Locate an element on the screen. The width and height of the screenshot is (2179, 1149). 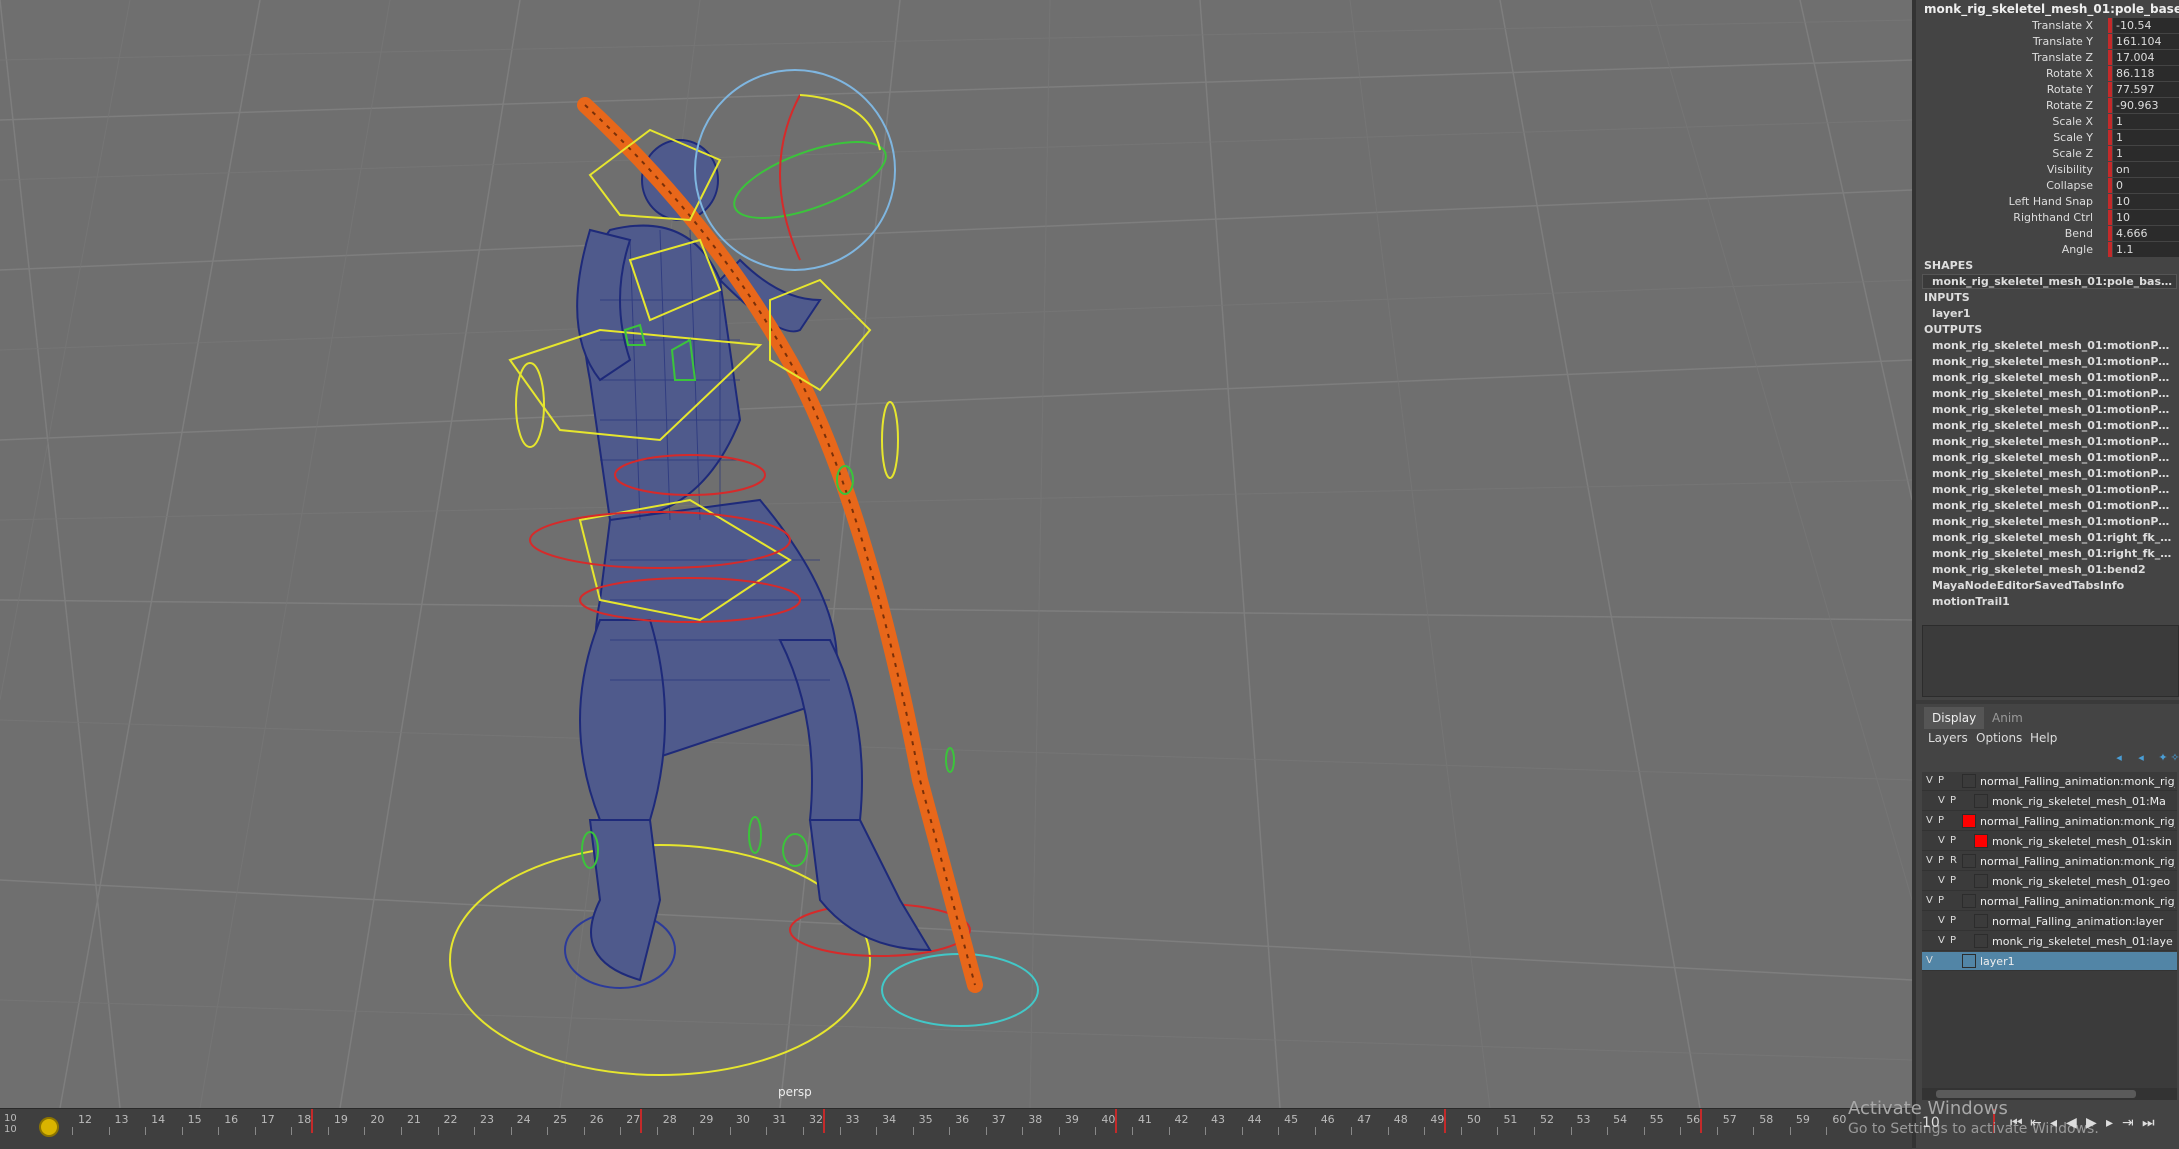
attribute-label: Bend is located at coordinates (2079, 233).